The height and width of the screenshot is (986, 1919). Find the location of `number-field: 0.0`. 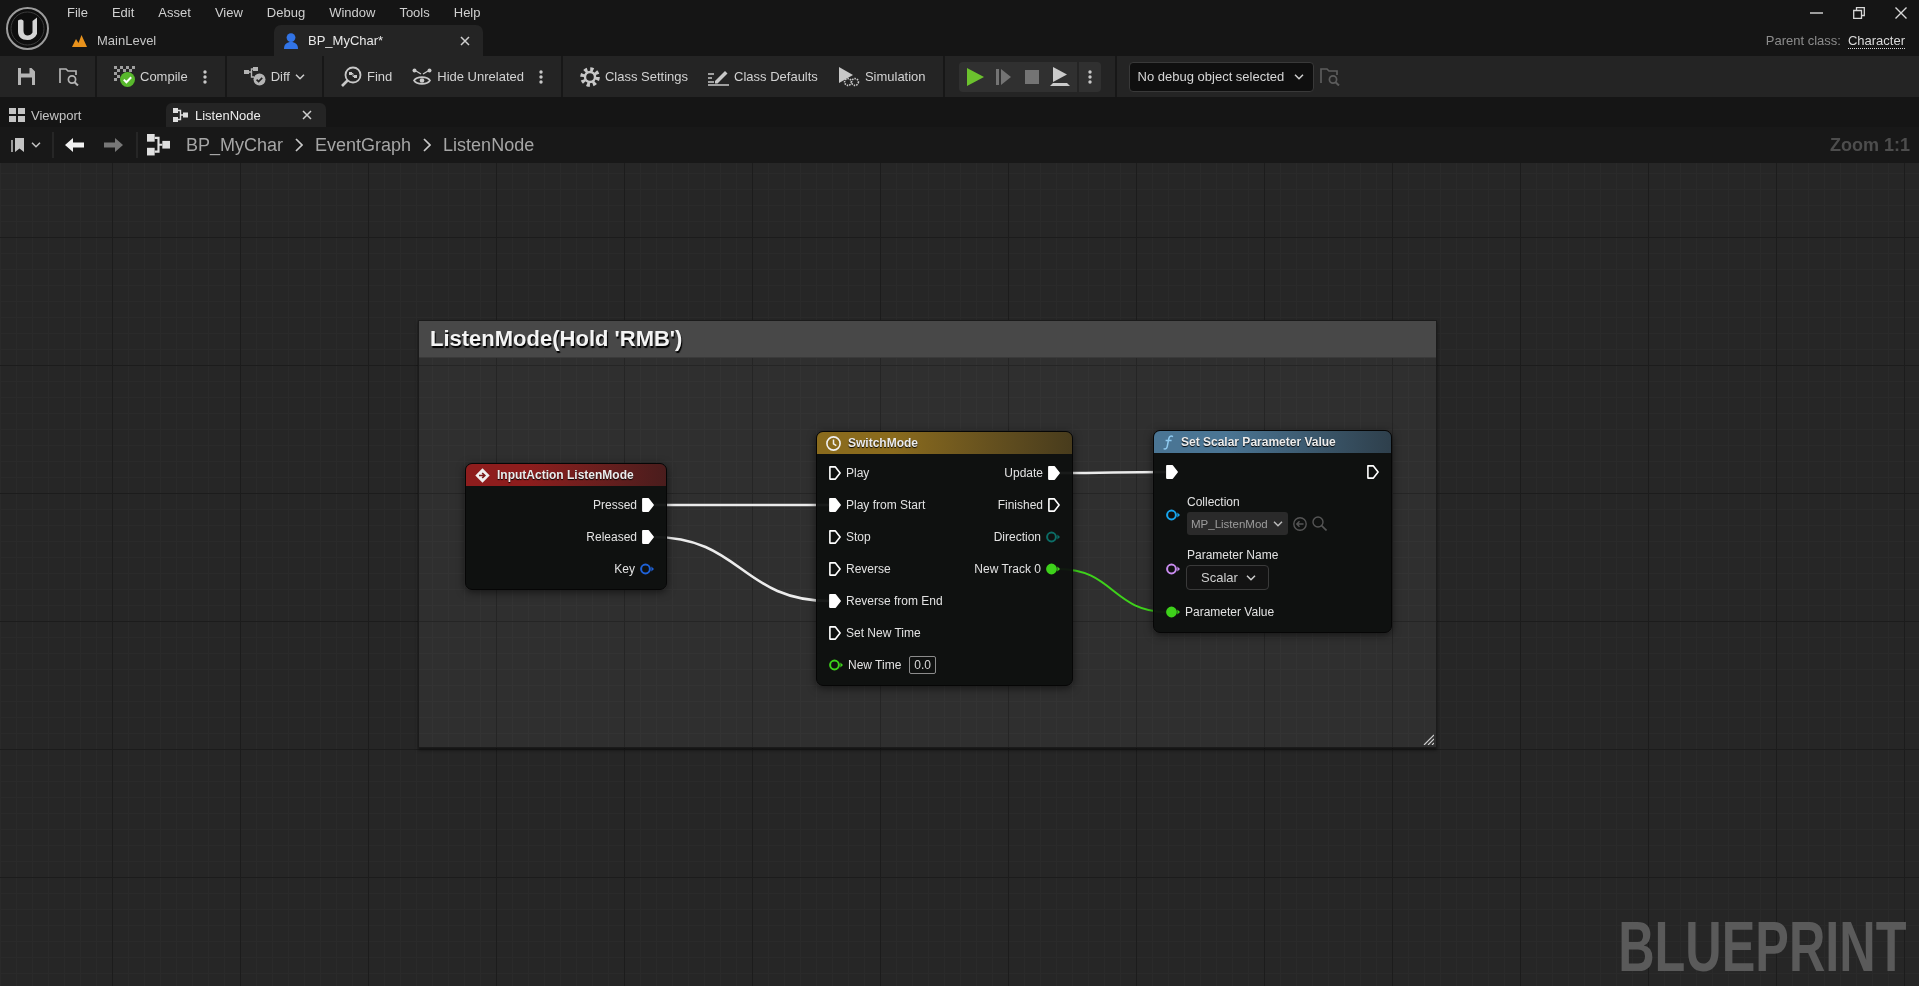

number-field: 0.0 is located at coordinates (923, 665).